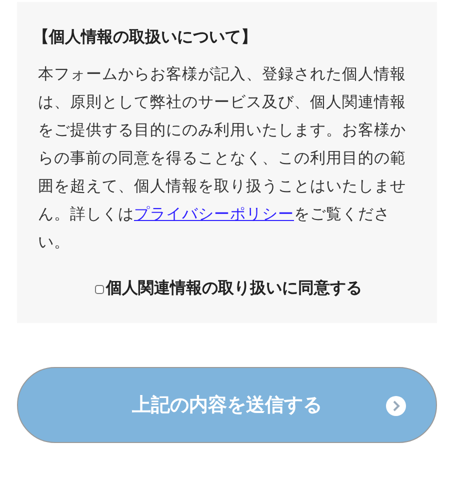  What do you see at coordinates (214, 214) in the screenshot?
I see `privacy-policy-link: プライバシーポリシー` at bounding box center [214, 214].